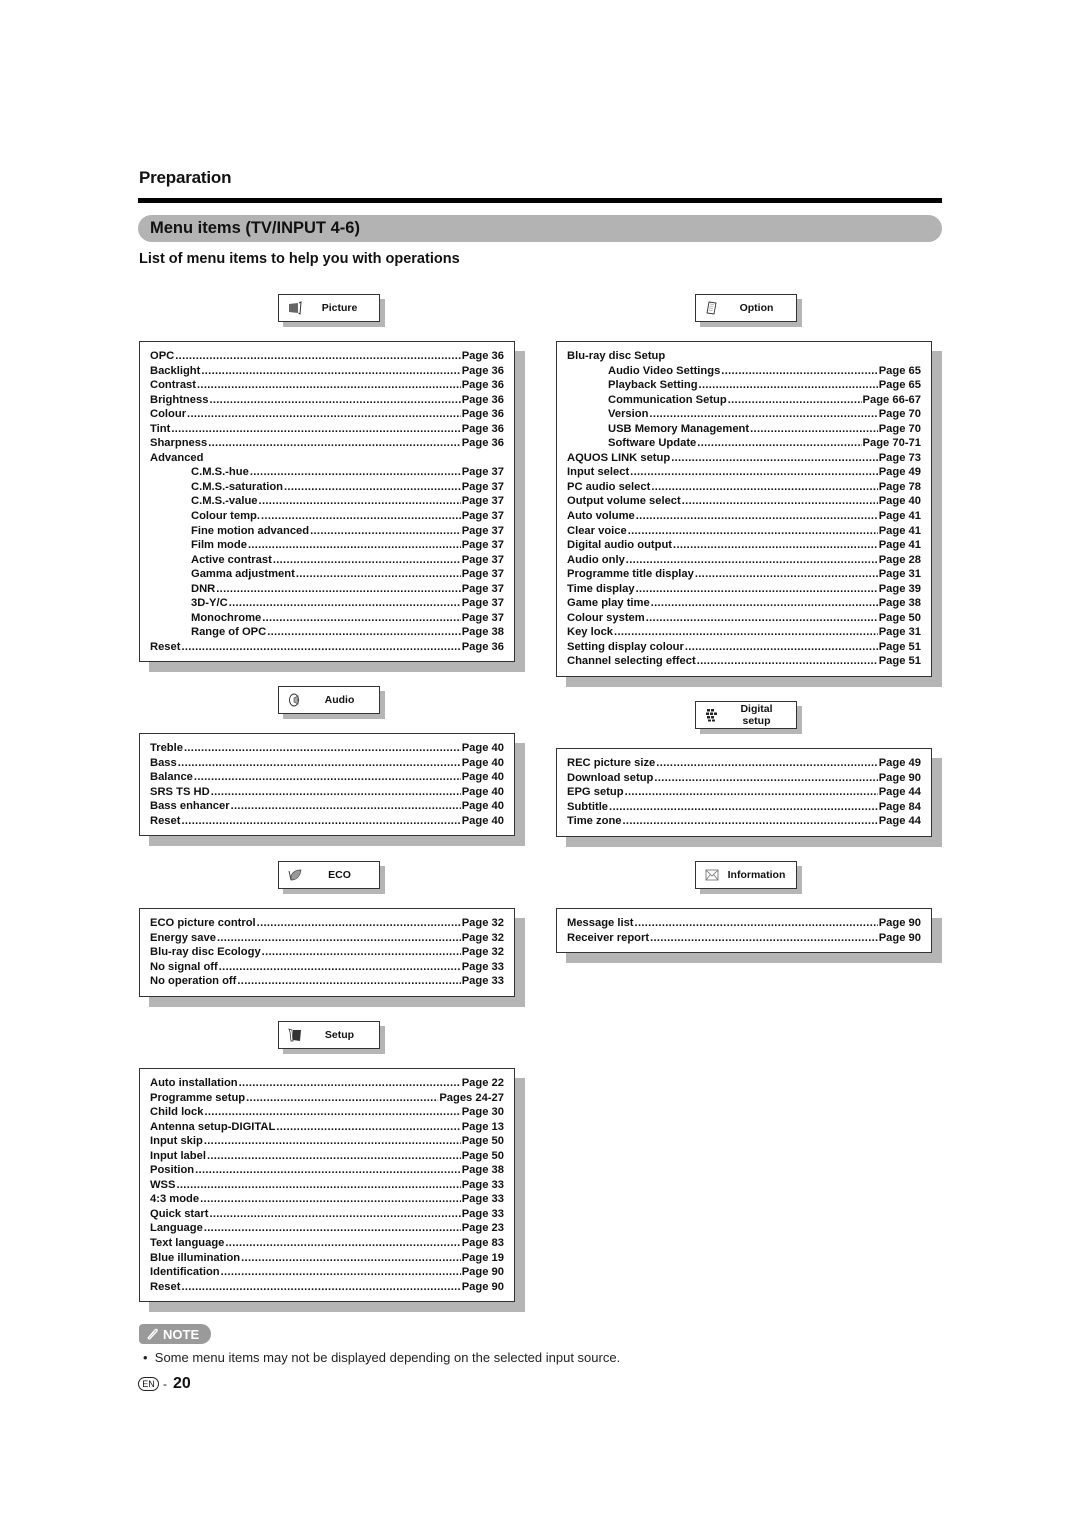 This screenshot has height=1527, width=1080. Describe the element at coordinates (327, 1185) in the screenshot. I see `menu-item-row: WSS Page 33` at that location.